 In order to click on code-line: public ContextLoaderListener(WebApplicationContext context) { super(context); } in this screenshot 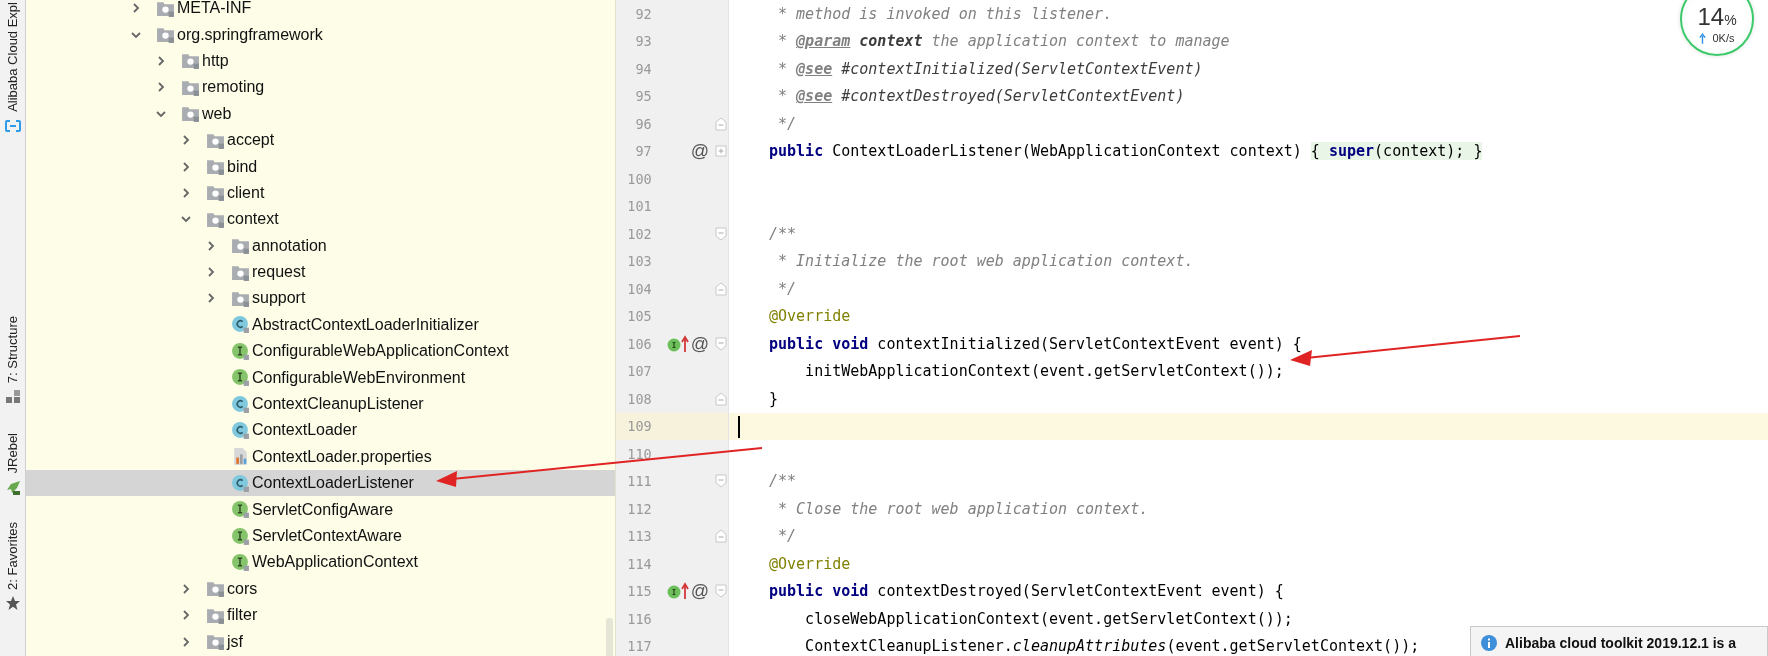, I will do `click(1126, 151)`.